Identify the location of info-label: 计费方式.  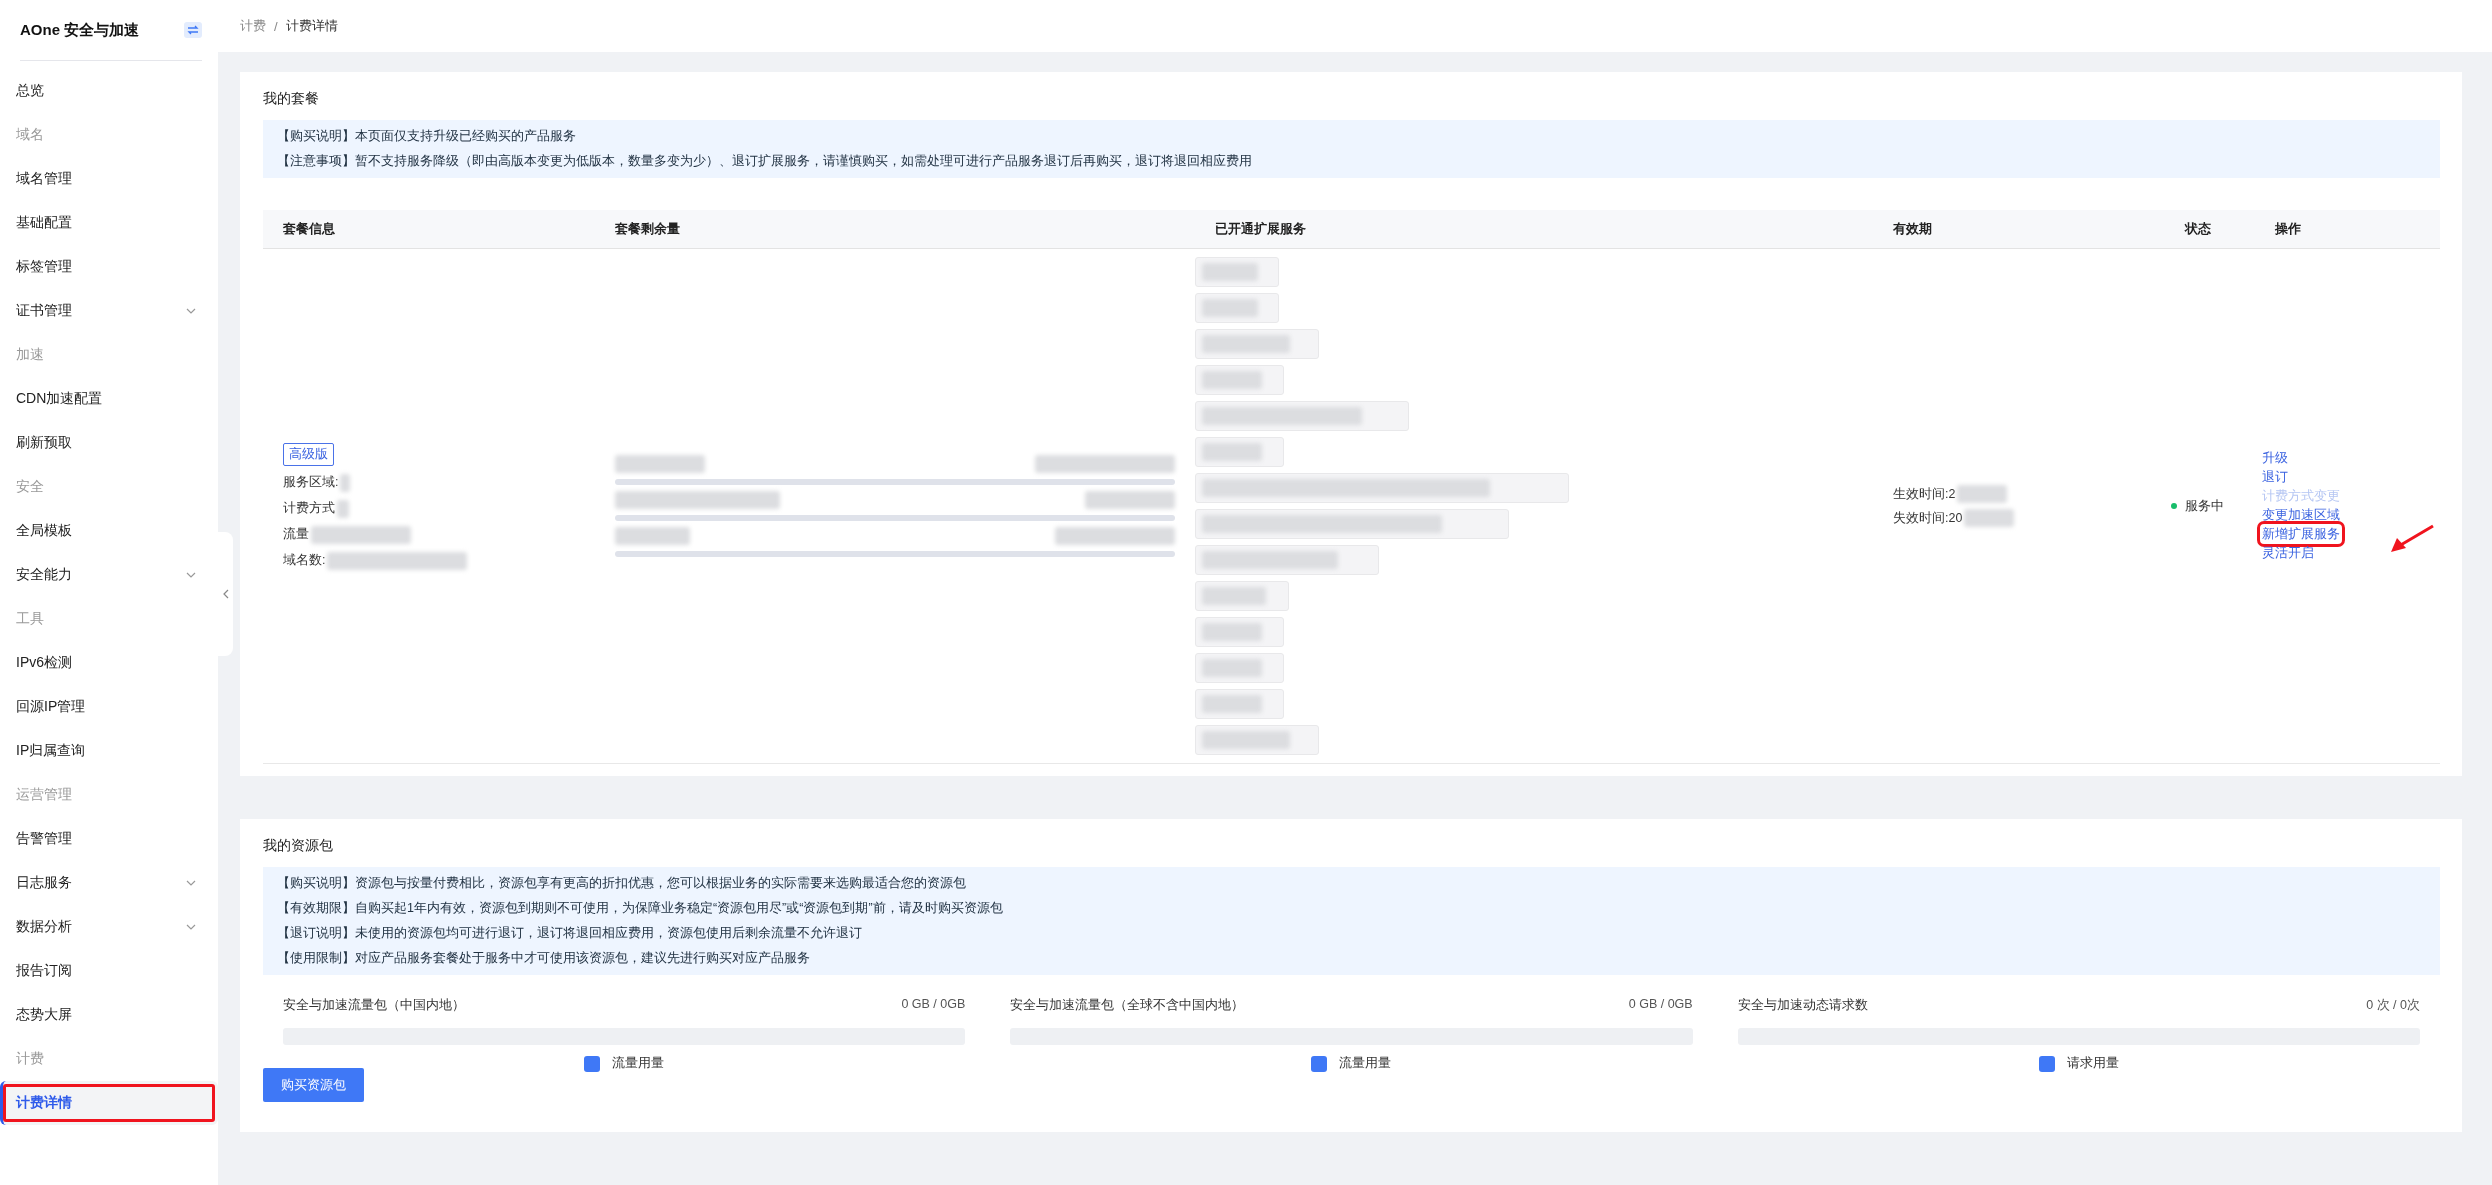
(309, 508).